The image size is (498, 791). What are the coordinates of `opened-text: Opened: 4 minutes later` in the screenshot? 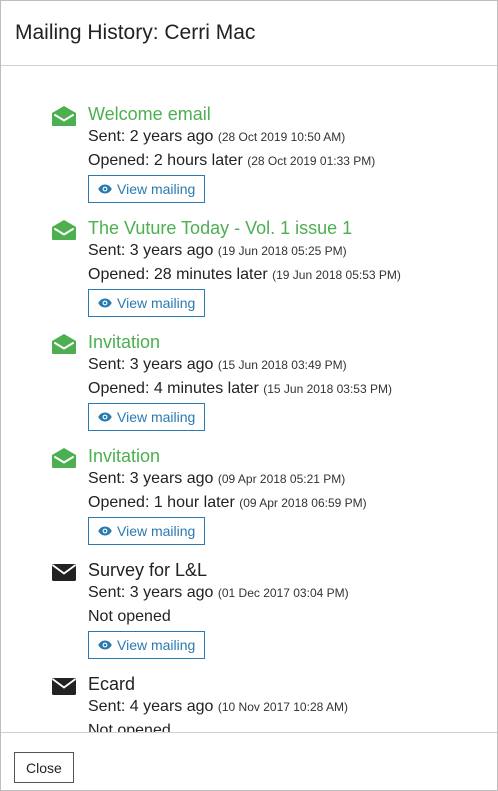 It's located at (173, 388).